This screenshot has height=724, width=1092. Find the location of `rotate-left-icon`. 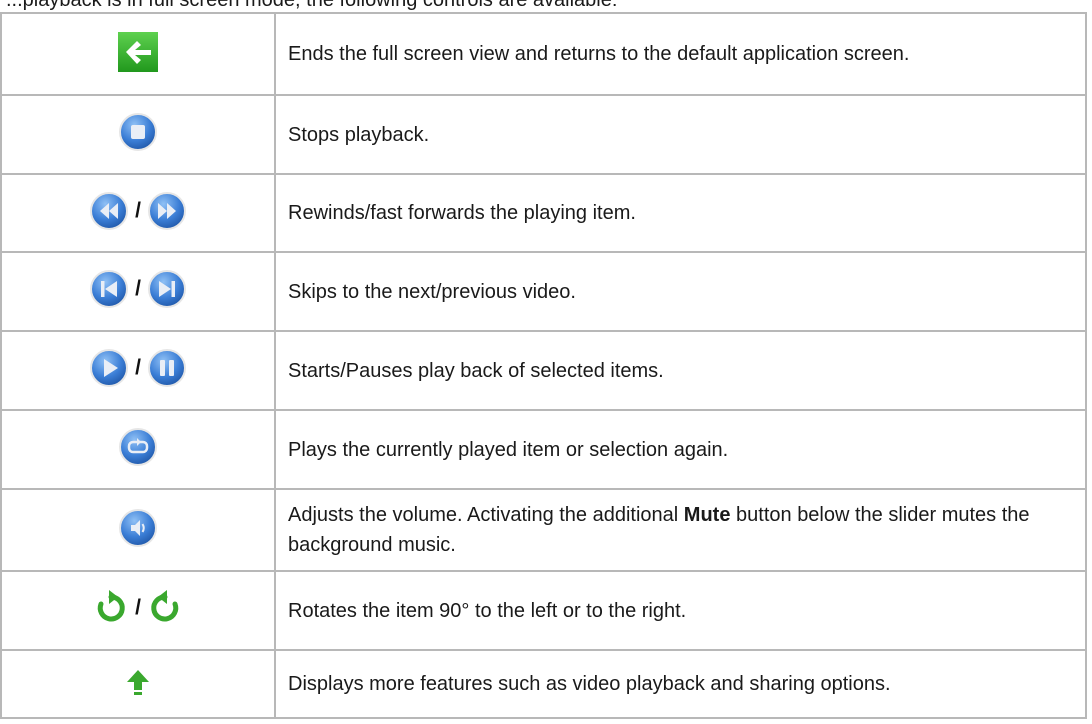

rotate-left-icon is located at coordinates (109, 608).